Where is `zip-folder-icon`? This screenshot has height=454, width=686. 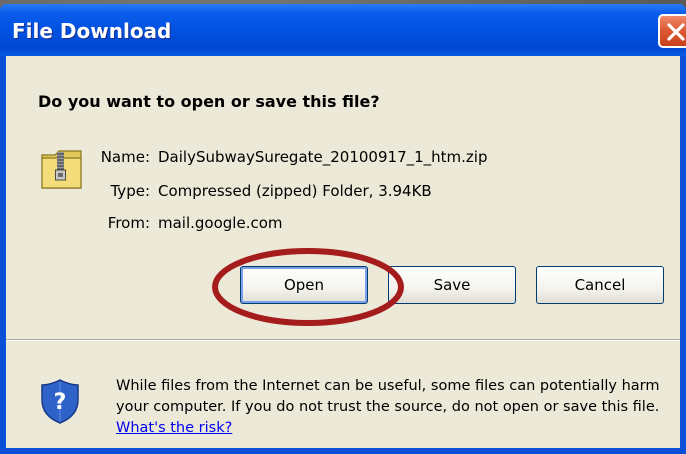
zip-folder-icon is located at coordinates (61, 169).